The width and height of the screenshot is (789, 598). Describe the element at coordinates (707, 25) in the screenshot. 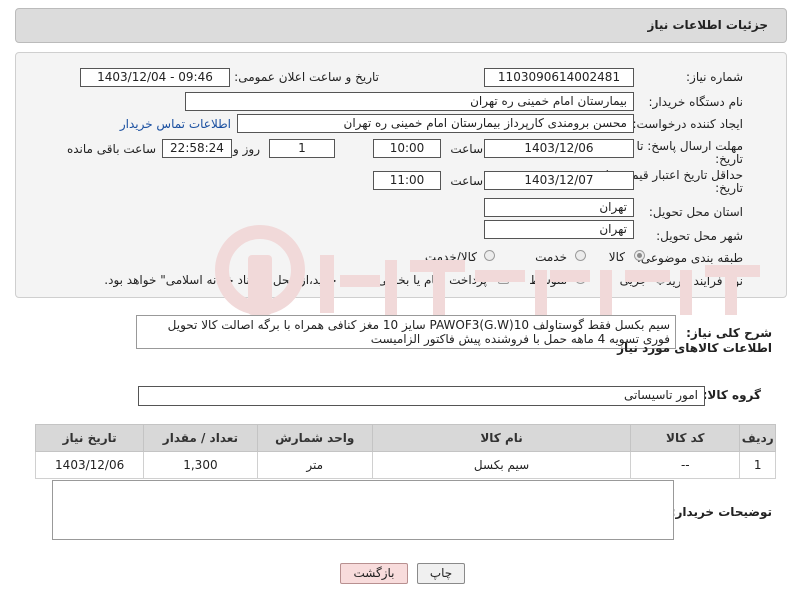

I see `page-title: جزئیات اطلاعات نیاز` at that location.